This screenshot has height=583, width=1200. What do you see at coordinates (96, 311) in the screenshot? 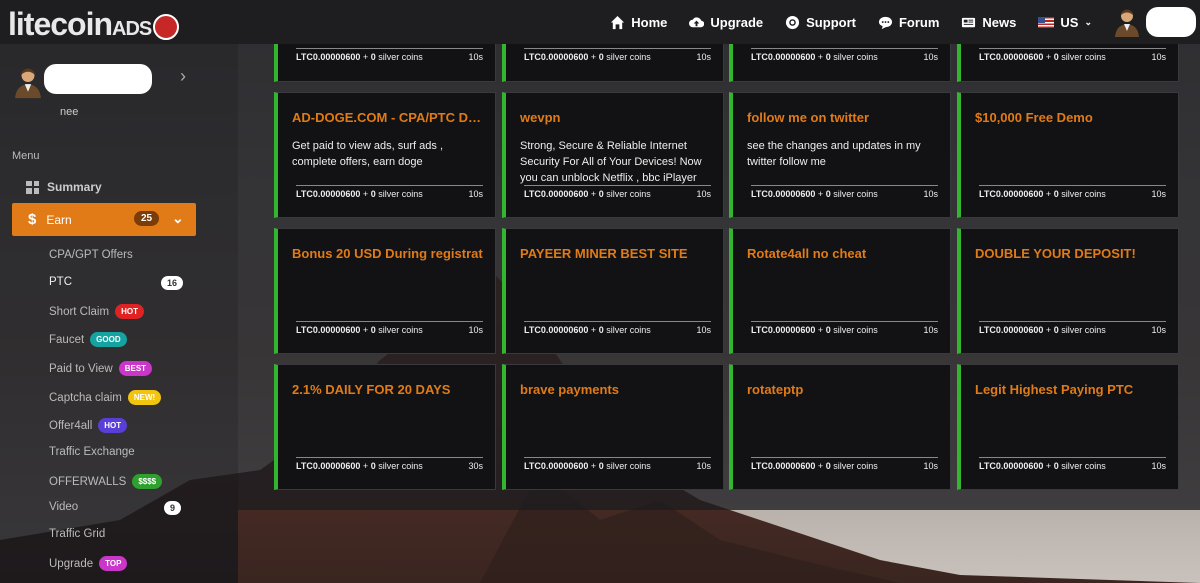
I see `sidebar-item-short-claim: Short Claim HOT` at bounding box center [96, 311].